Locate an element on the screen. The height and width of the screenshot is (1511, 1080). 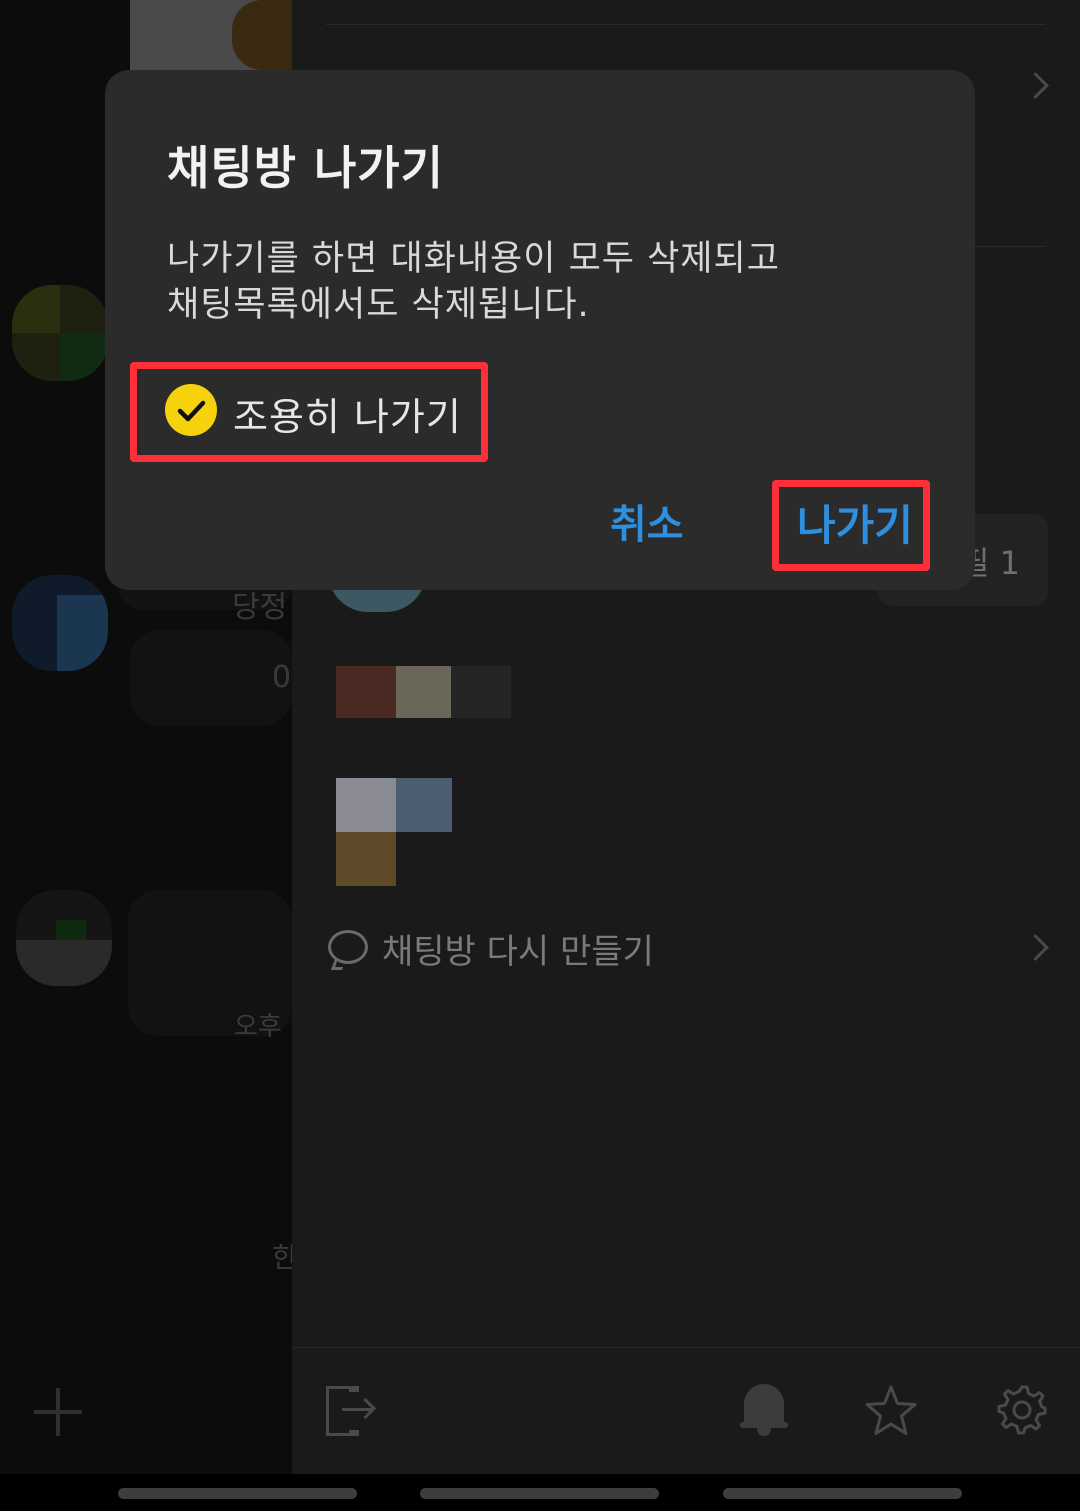
nav-recents-button is located at coordinates (237, 1493).